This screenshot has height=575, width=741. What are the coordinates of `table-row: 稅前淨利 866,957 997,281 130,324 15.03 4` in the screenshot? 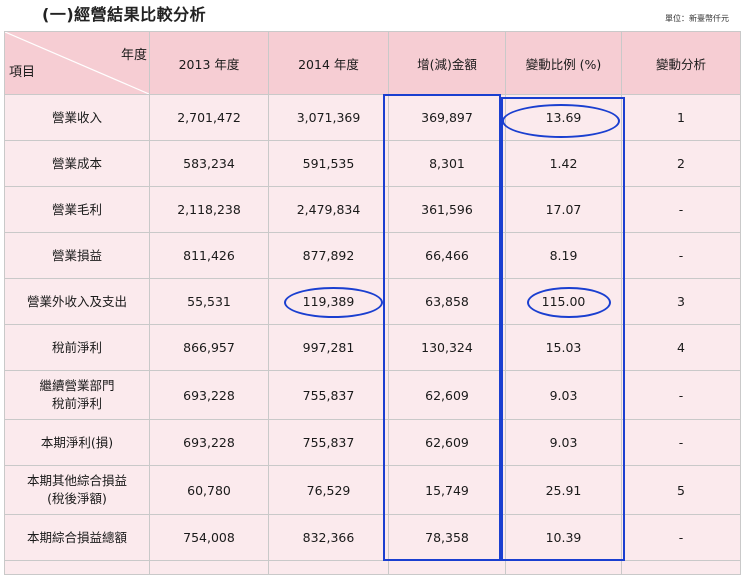 It's located at (372, 347).